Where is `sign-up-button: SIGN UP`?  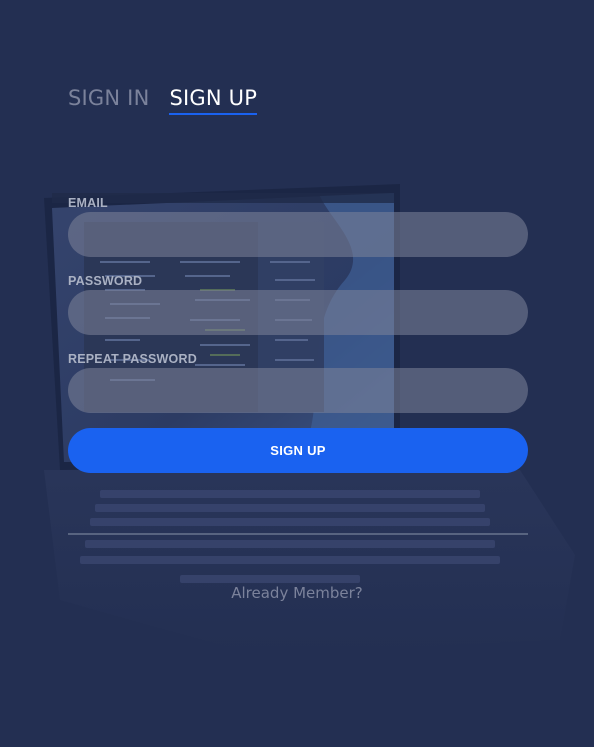 sign-up-button: SIGN UP is located at coordinates (298, 450).